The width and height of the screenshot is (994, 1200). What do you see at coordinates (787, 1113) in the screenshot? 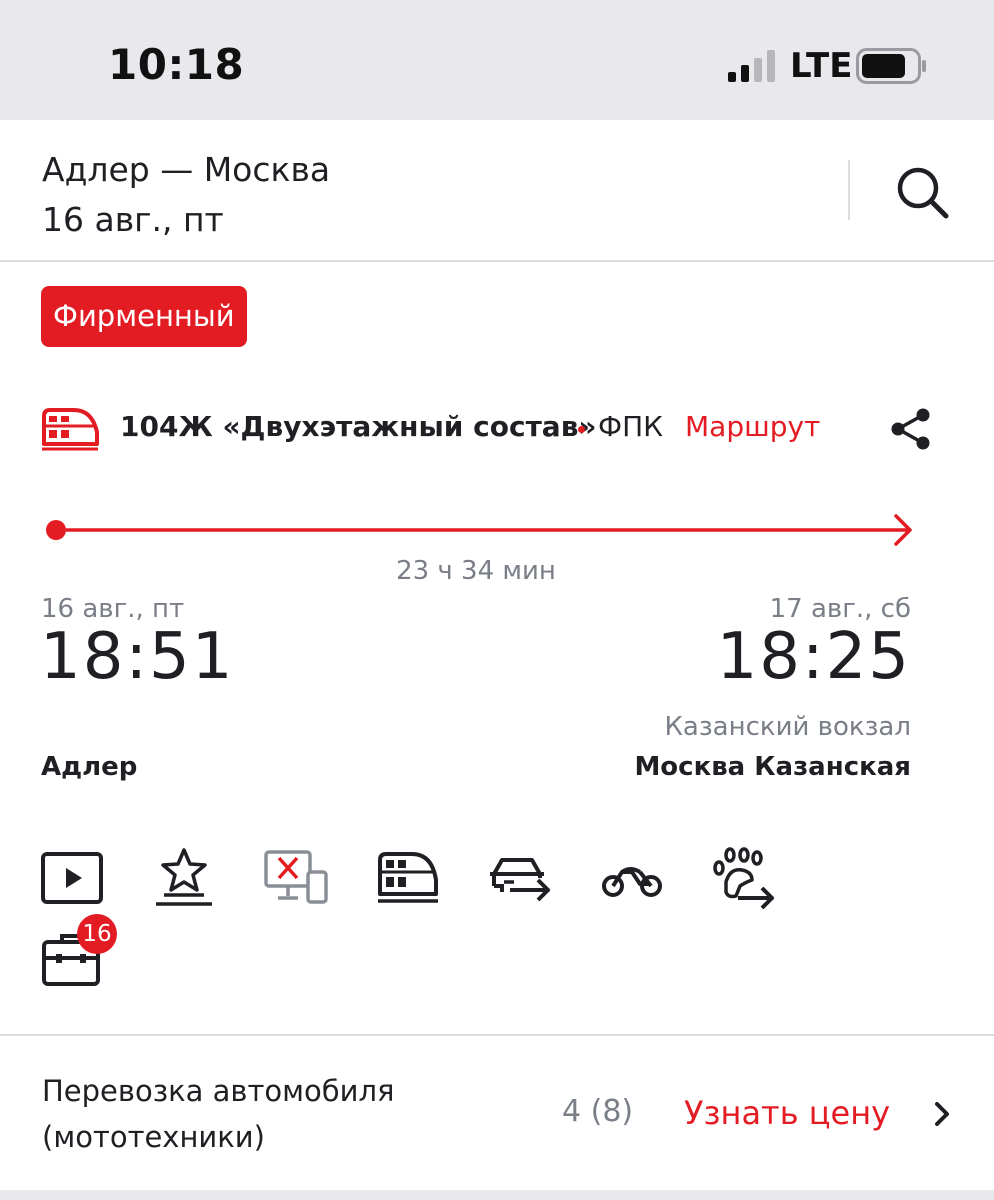
I see `get-price-link: Узнать цену` at bounding box center [787, 1113].